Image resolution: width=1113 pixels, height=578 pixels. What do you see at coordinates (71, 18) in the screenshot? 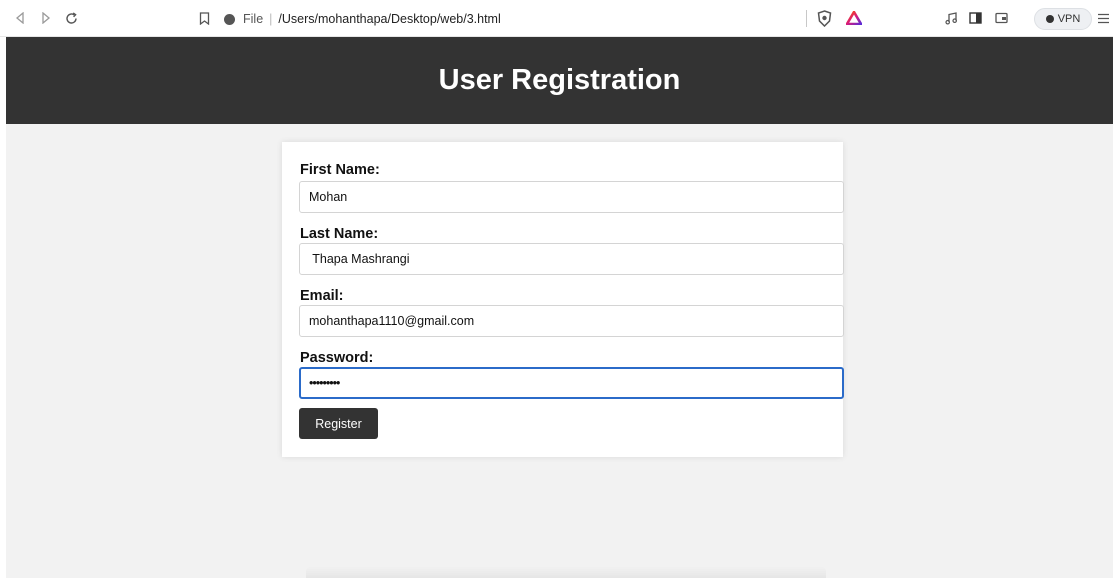
I see `reload-icon` at bounding box center [71, 18].